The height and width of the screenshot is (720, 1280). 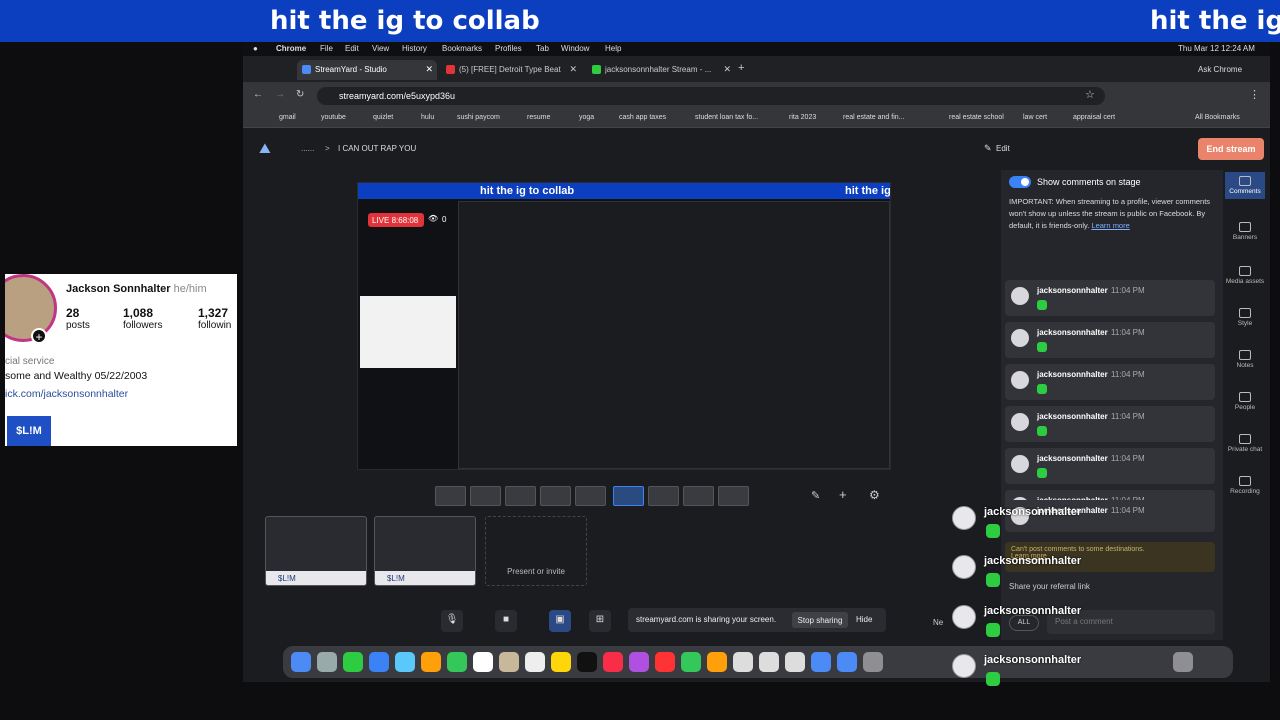 I want to click on browser-menu-icon: ⋮, so click(x=1254, y=94).